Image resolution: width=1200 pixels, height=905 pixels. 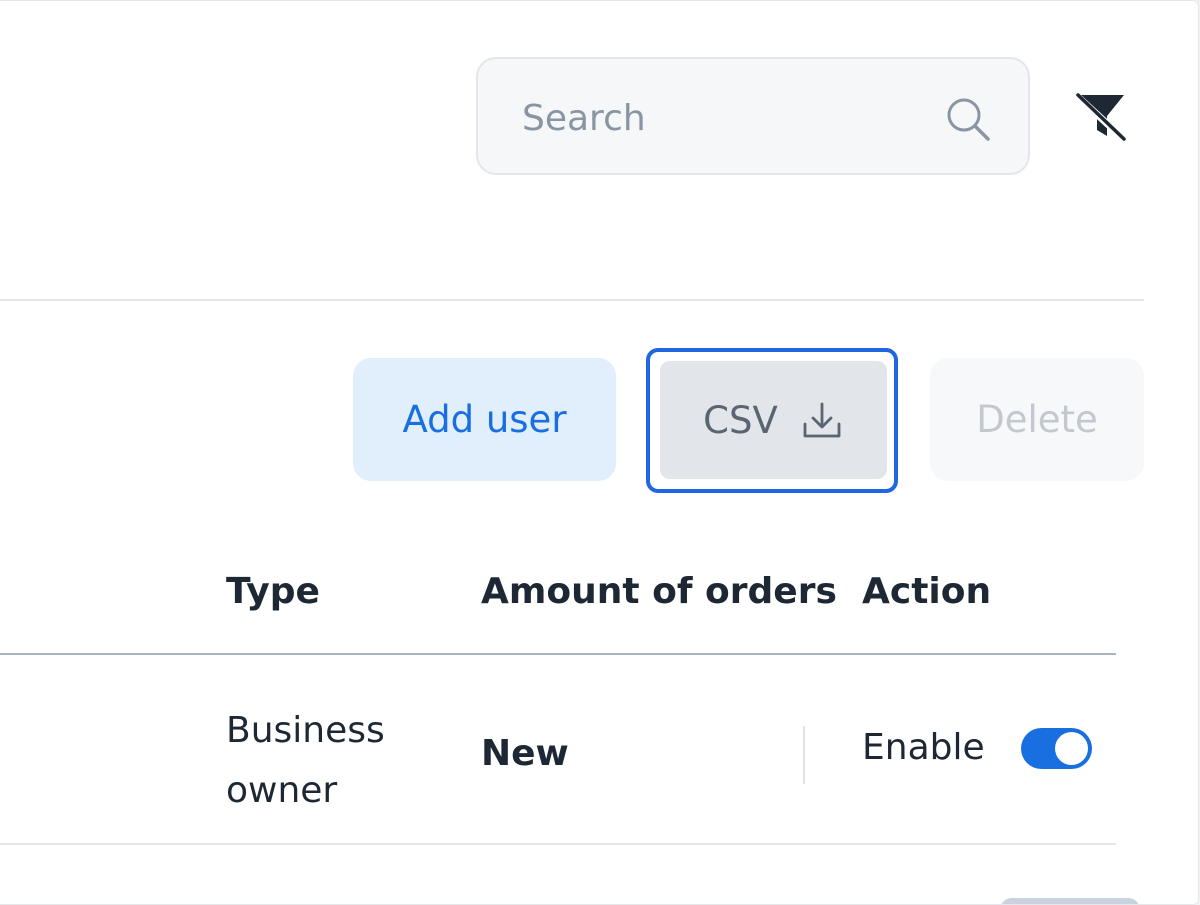 What do you see at coordinates (804, 755) in the screenshot?
I see `cell-separator` at bounding box center [804, 755].